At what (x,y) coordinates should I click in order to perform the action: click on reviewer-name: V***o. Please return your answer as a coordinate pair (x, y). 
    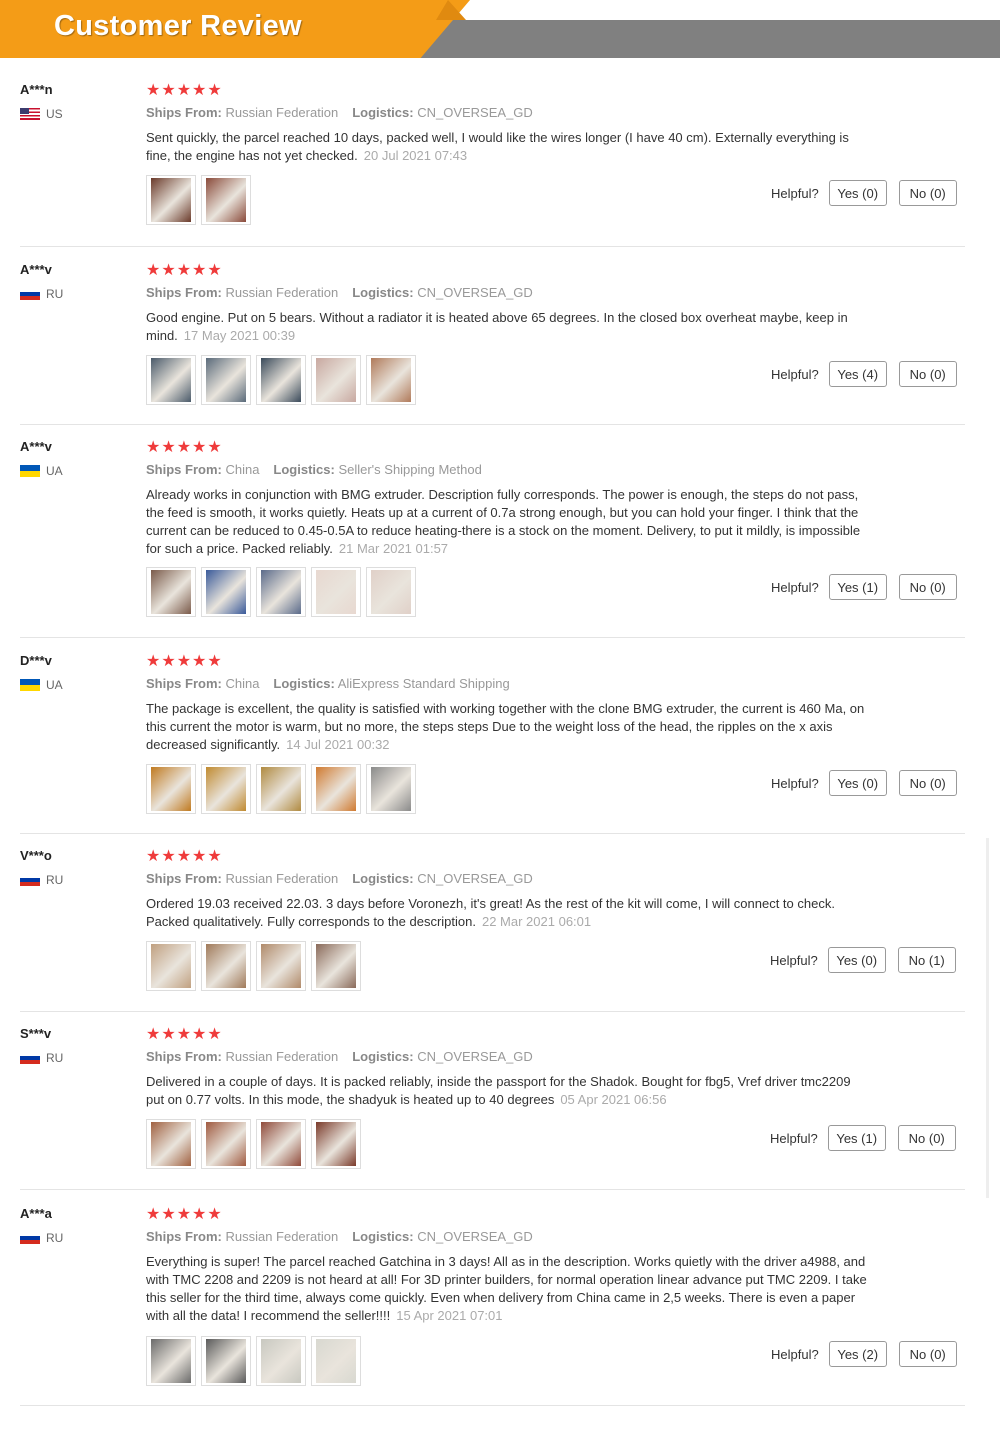
    Looking at the image, I should click on (36, 855).